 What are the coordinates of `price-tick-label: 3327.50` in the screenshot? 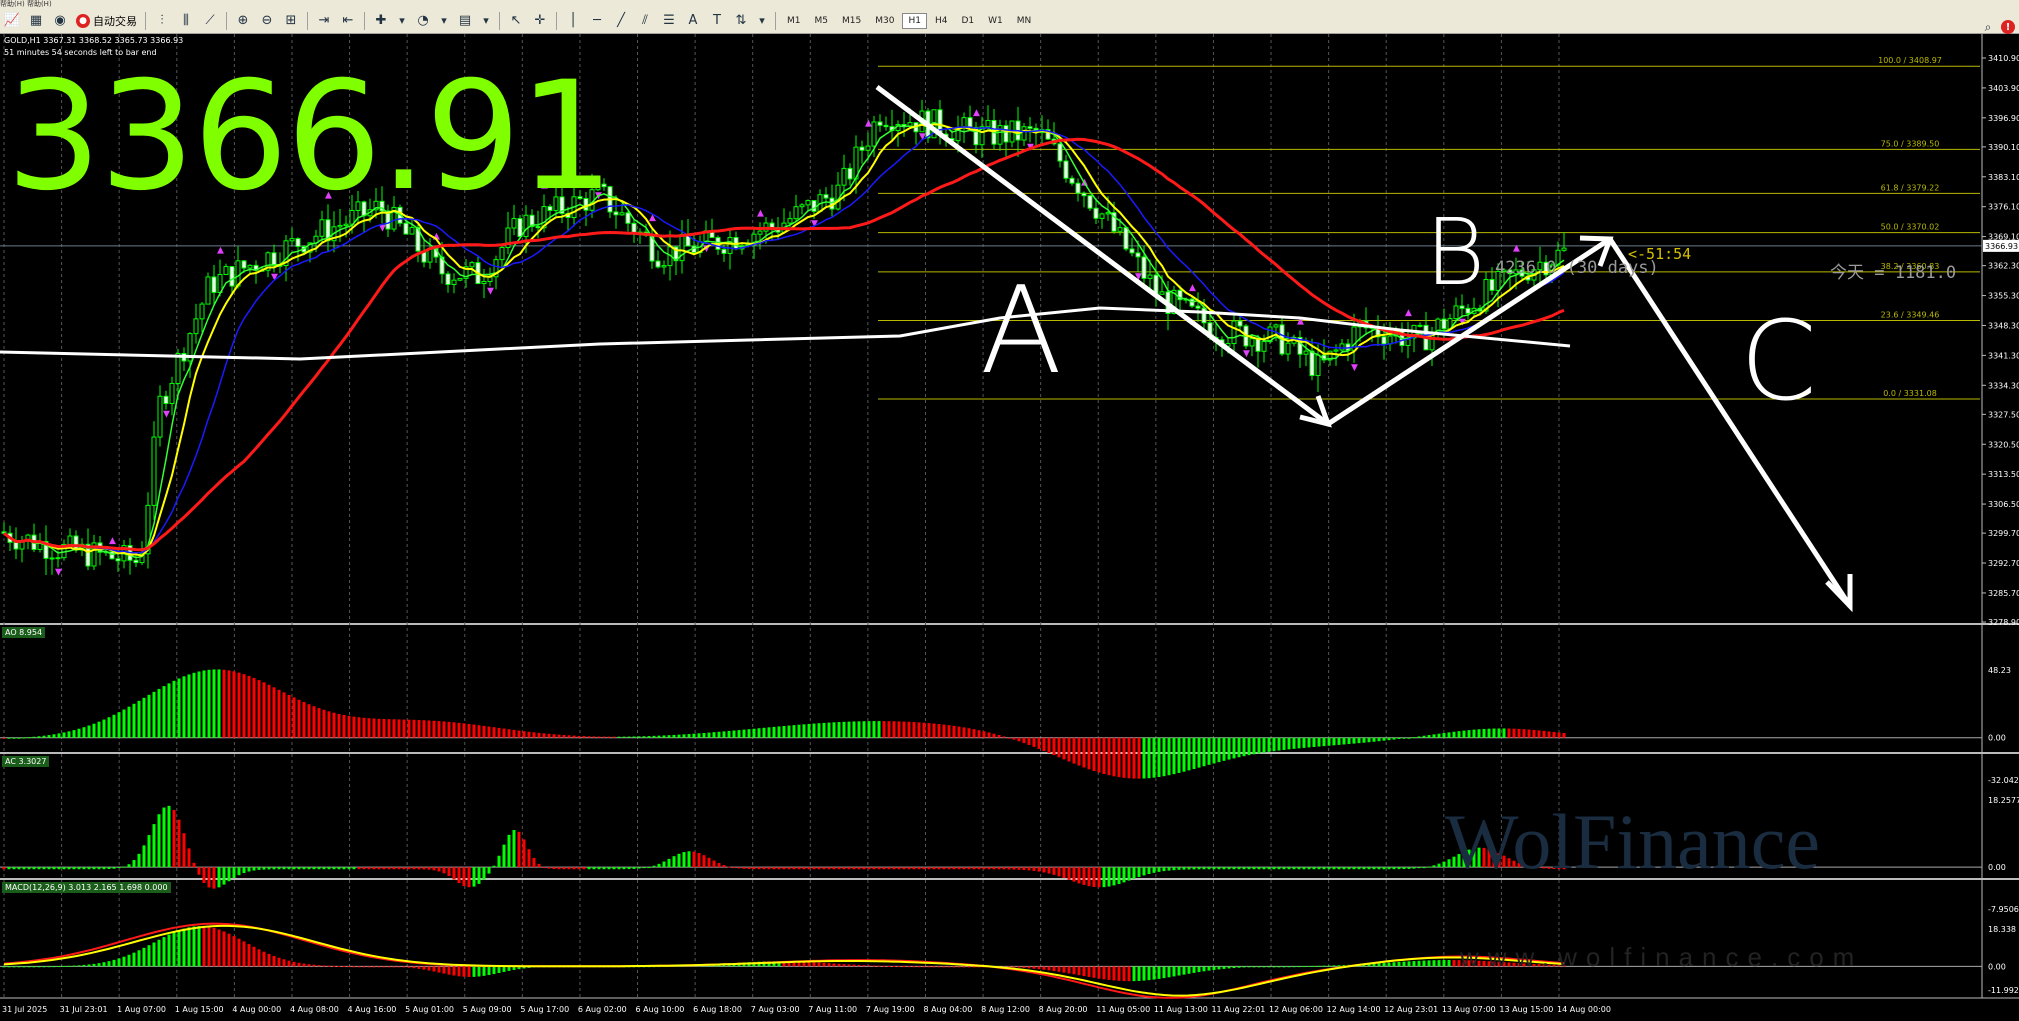 It's located at (2003, 414).